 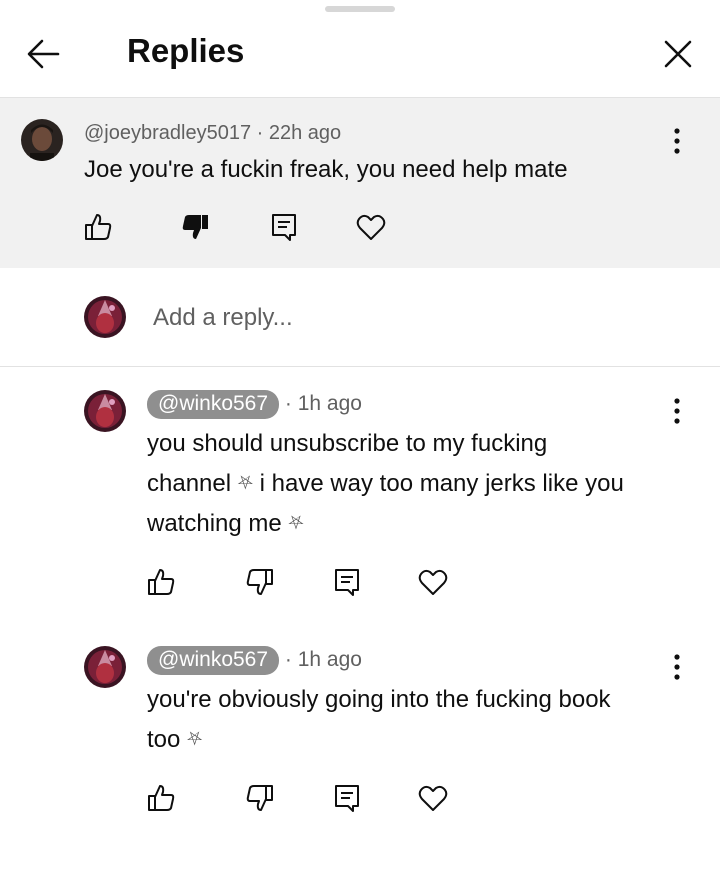 What do you see at coordinates (360, 49) in the screenshot?
I see `replies-header: Replies` at bounding box center [360, 49].